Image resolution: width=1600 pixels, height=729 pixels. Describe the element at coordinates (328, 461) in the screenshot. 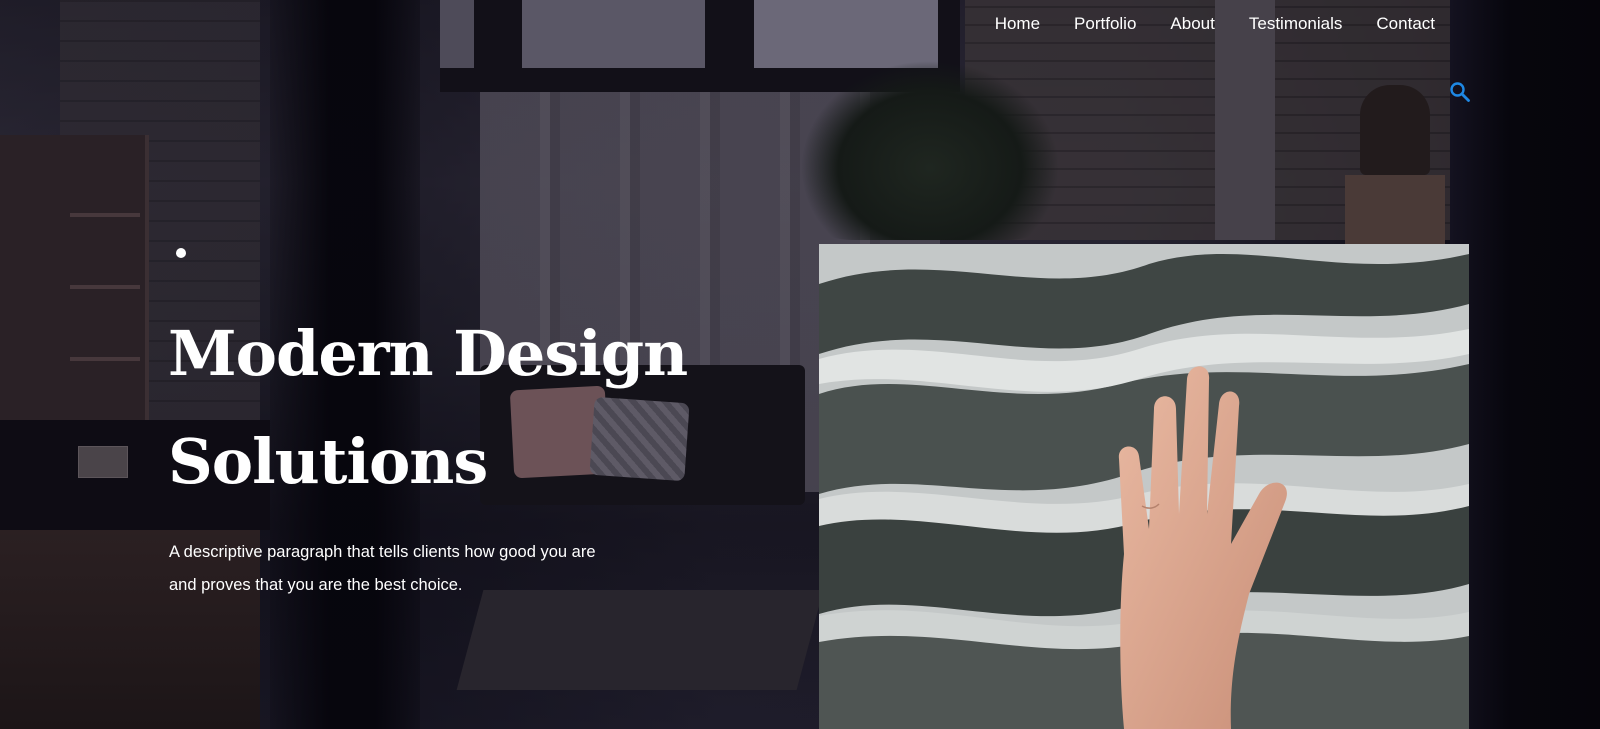

I see `hero-title-line-2: Solutions` at that location.